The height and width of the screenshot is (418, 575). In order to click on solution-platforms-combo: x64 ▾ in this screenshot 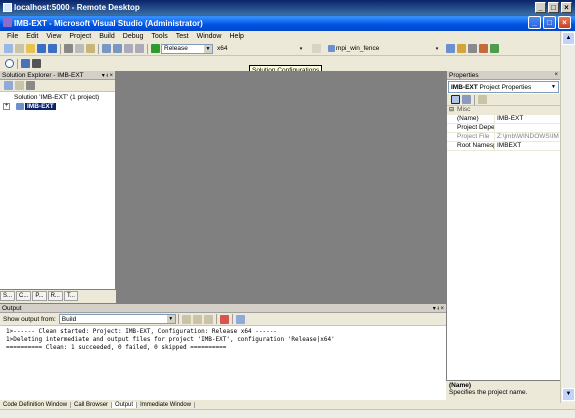, I will do `click(260, 48)`.